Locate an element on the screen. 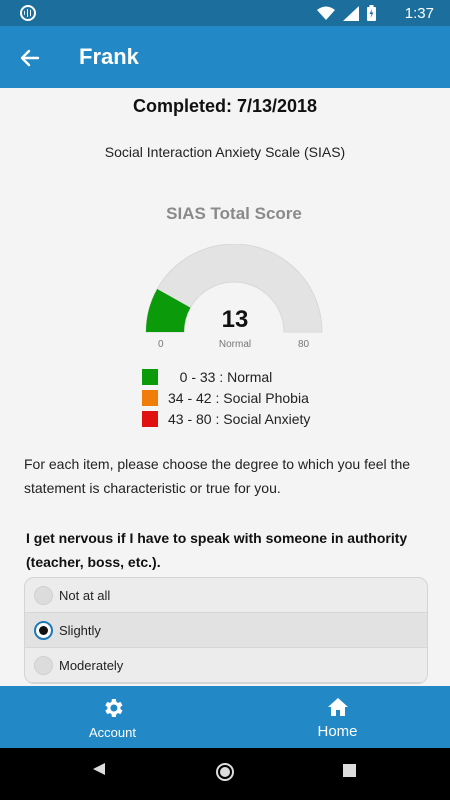 Image resolution: width=450 pixels, height=800 pixels. option-slightly: Slightly is located at coordinates (226, 630).